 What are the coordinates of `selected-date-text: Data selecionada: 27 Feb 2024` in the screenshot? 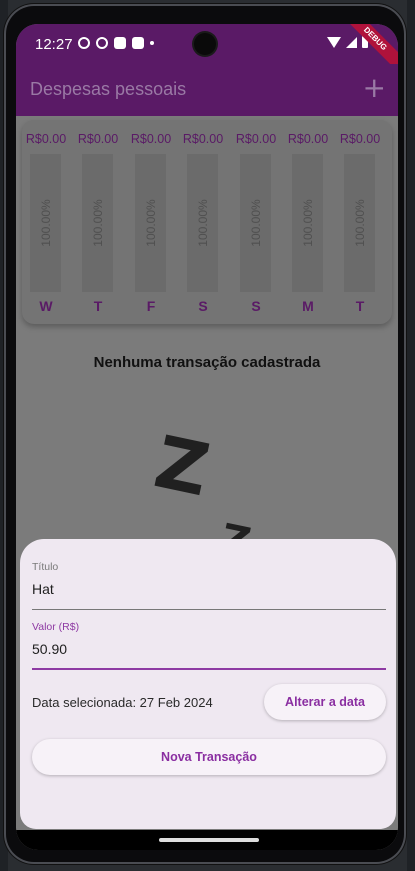 It's located at (122, 702).